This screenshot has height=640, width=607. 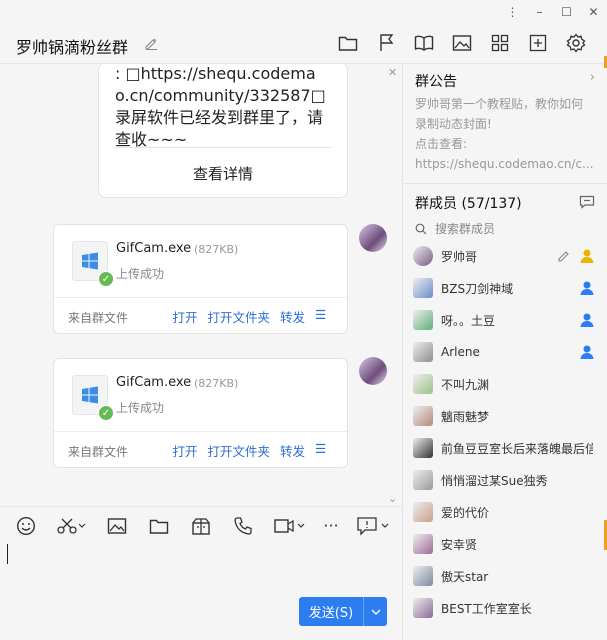 What do you see at coordinates (7, 554) in the screenshot?
I see `text-caret` at bounding box center [7, 554].